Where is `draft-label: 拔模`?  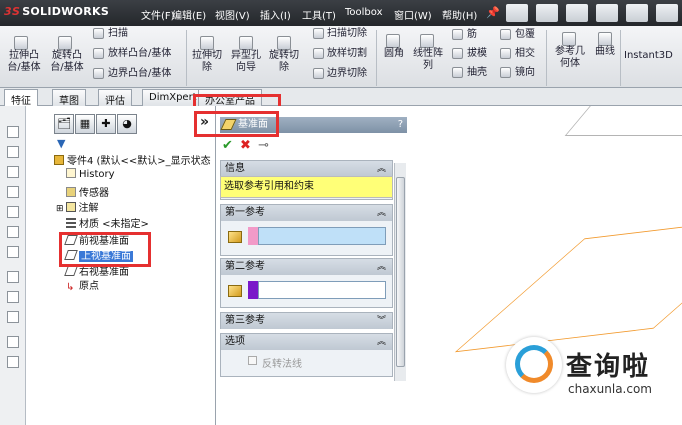 draft-label: 拔模 is located at coordinates (477, 54).